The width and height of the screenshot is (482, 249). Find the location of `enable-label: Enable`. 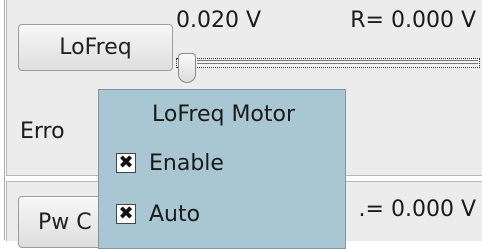

enable-label: Enable is located at coordinates (186, 163).